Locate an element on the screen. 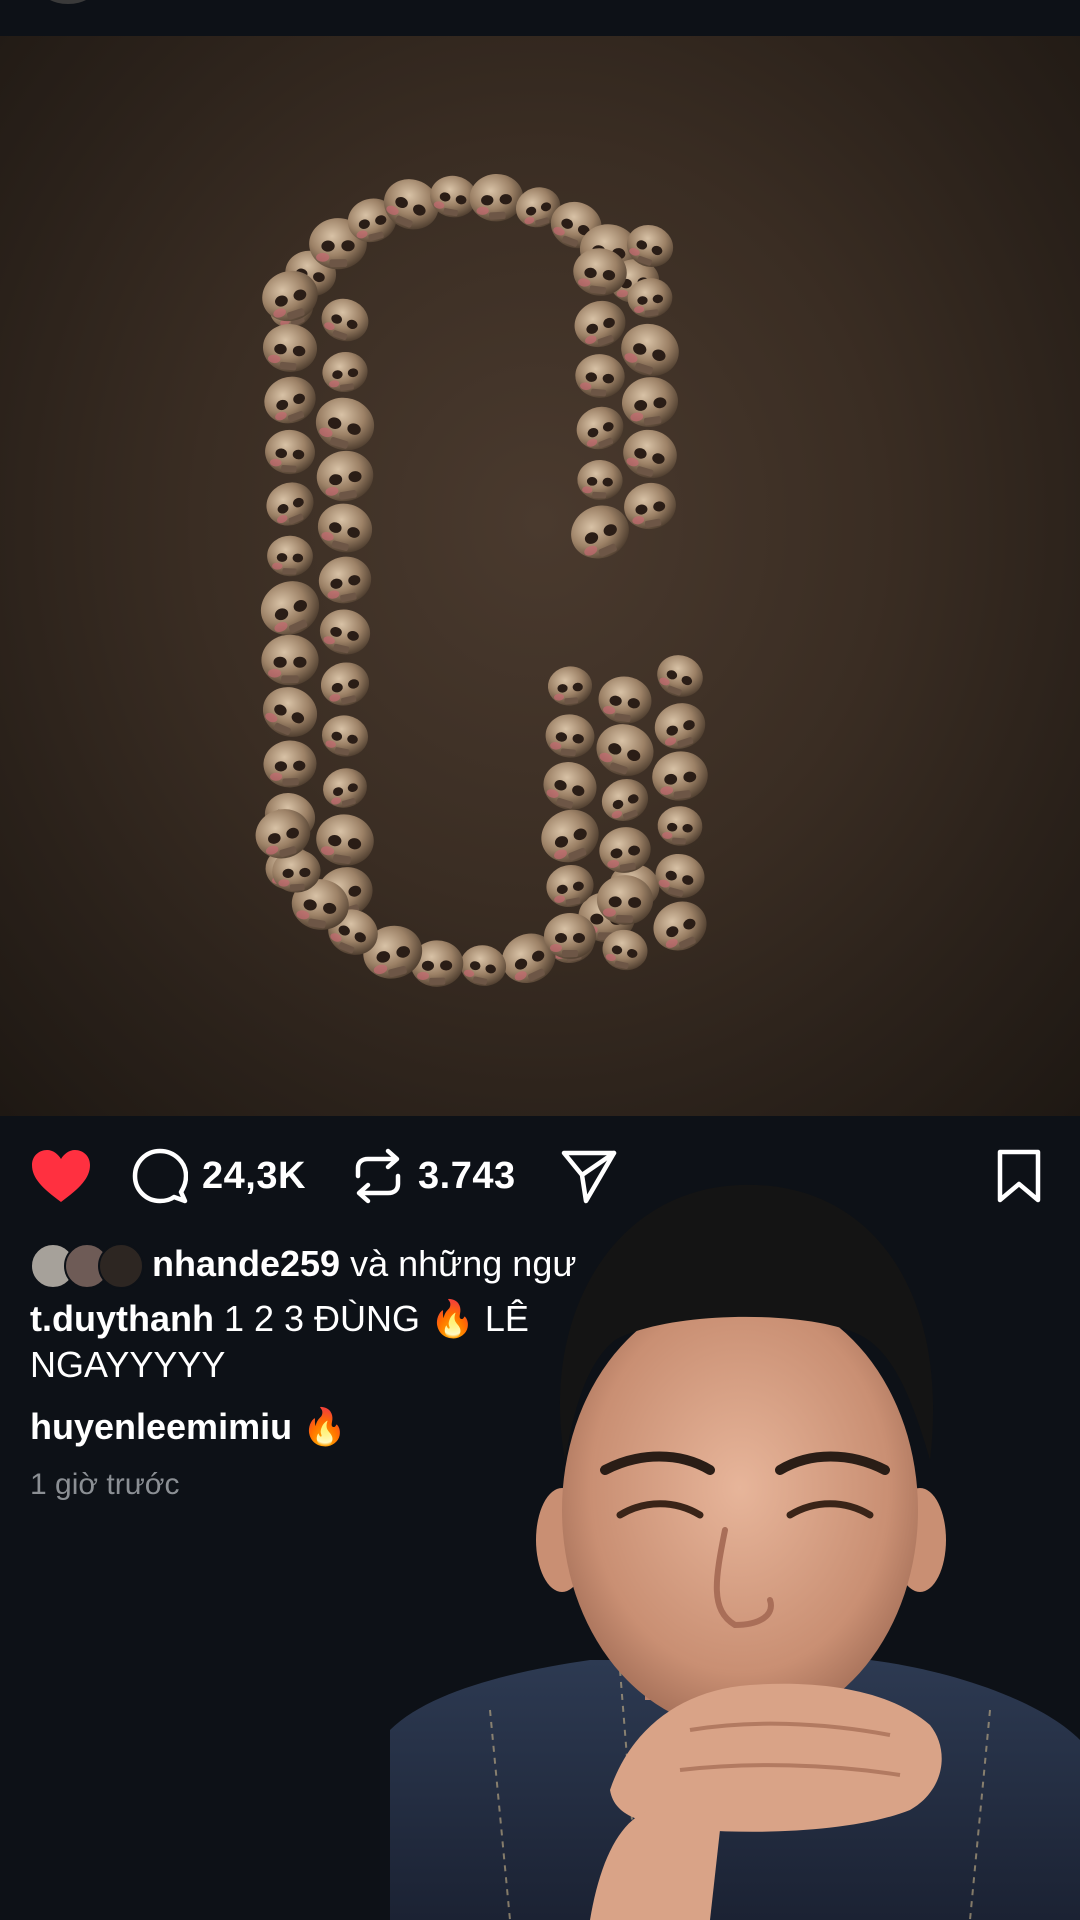 This screenshot has width=1080, height=1920. author-avatar is located at coordinates (68, 2).